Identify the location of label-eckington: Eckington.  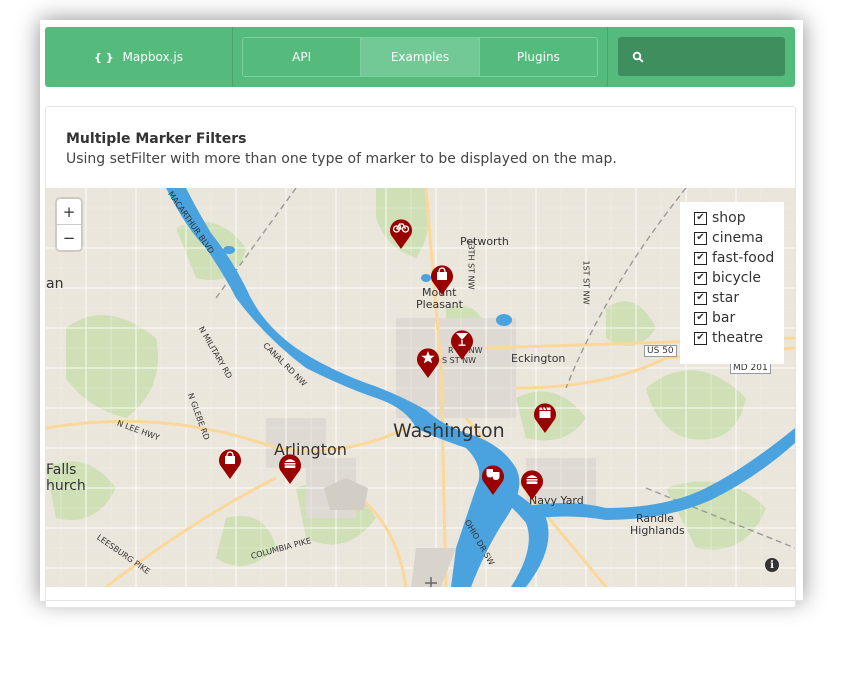
(538, 358).